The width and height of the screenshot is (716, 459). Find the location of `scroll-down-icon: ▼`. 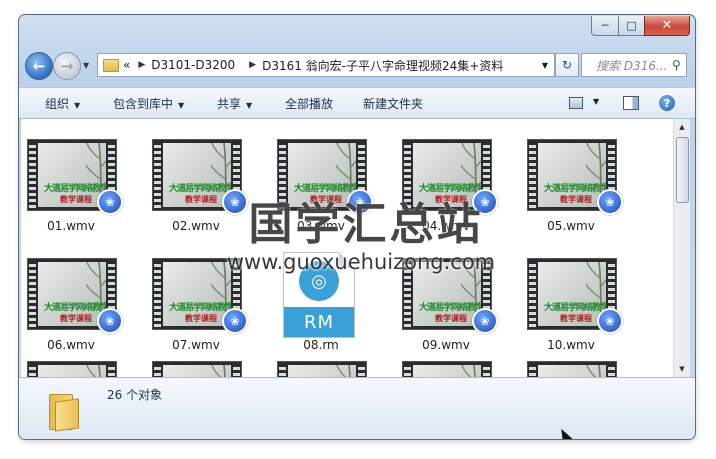

scroll-down-icon: ▼ is located at coordinates (682, 369).